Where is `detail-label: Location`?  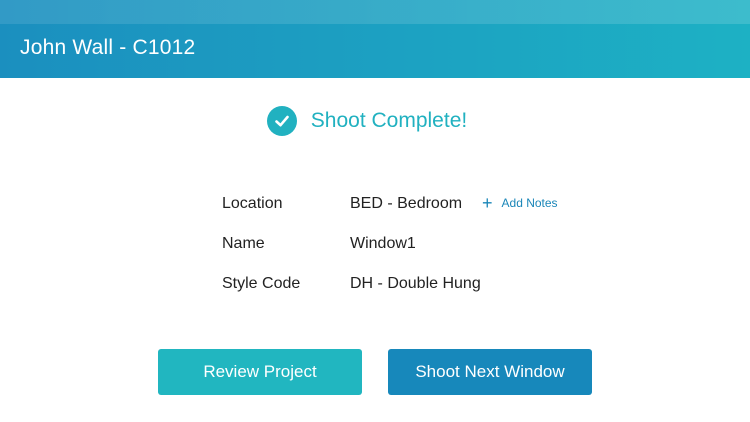 detail-label: Location is located at coordinates (252, 203).